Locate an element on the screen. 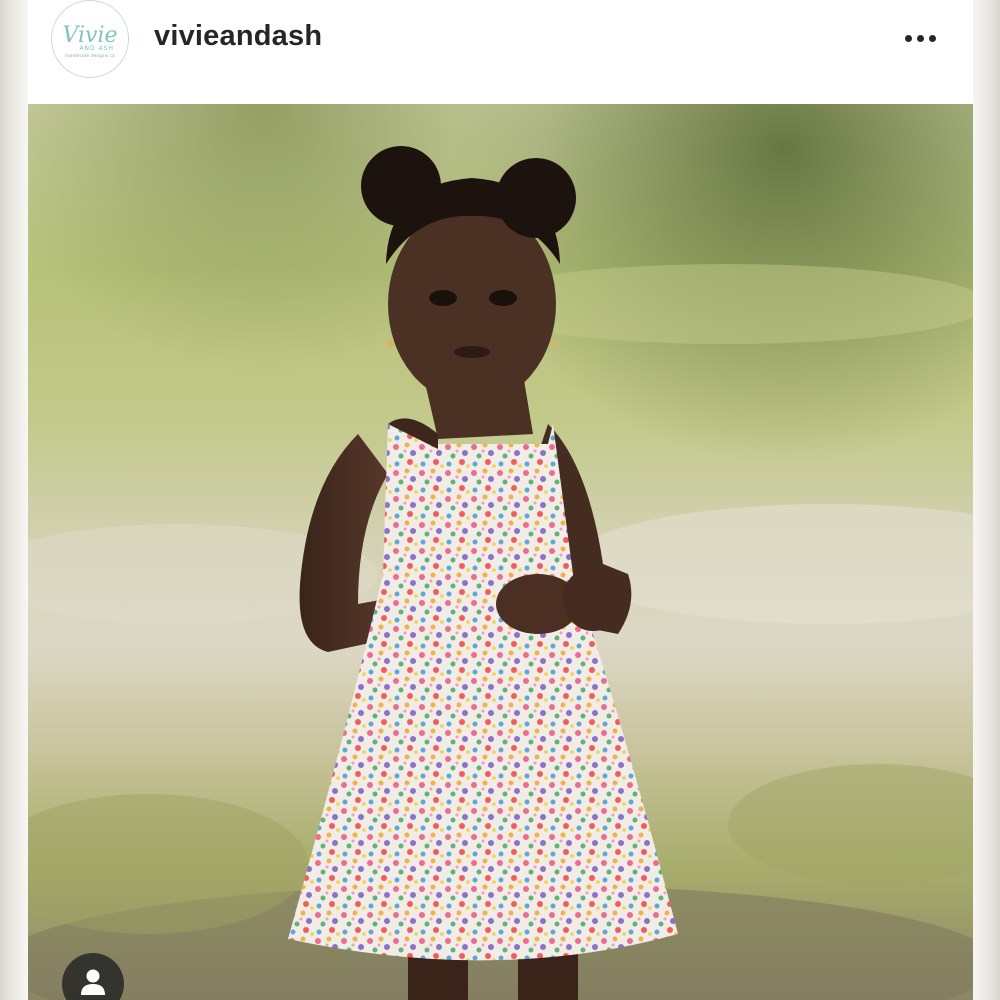 The image size is (1000, 1000). logo-sub-text: AND ASH is located at coordinates (96, 48).